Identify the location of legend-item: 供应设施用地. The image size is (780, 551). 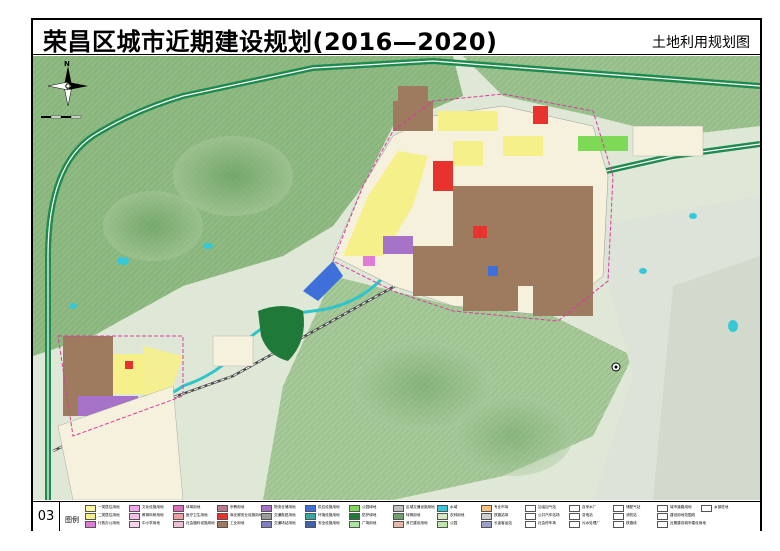
(322, 508).